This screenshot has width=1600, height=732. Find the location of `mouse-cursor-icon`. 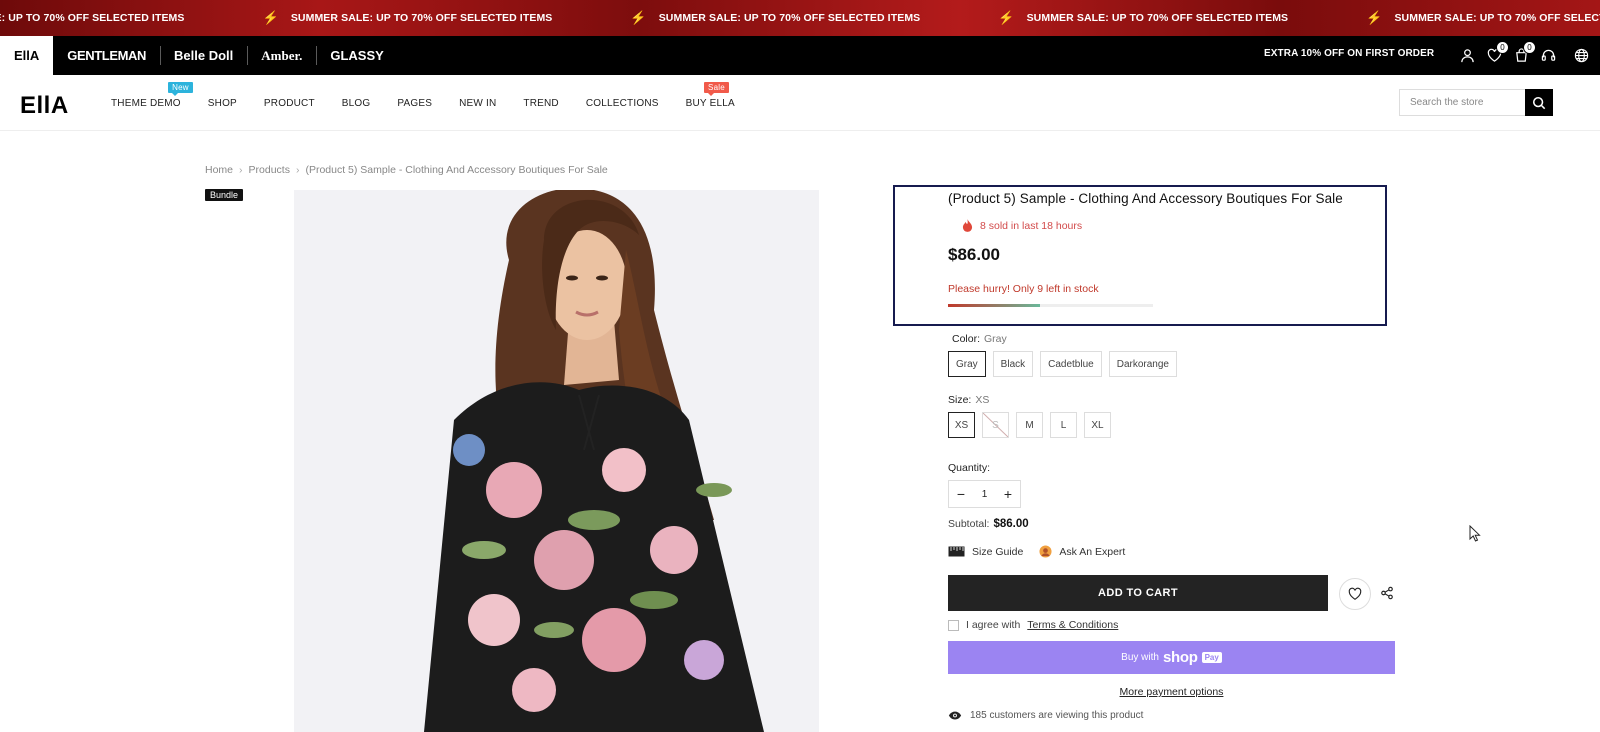

mouse-cursor-icon is located at coordinates (1475, 533).